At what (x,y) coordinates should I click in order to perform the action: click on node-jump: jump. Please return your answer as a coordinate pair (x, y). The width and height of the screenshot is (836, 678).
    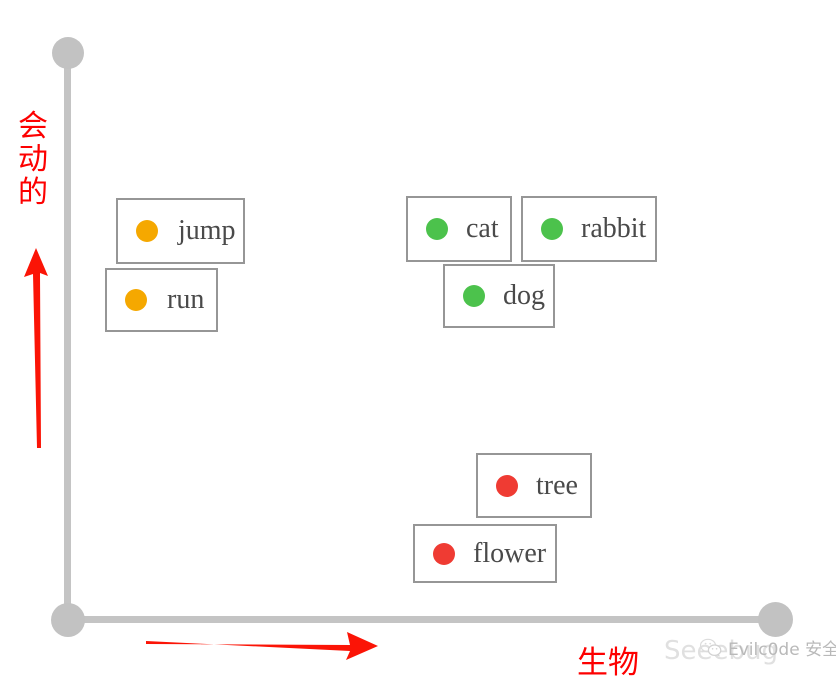
    Looking at the image, I should click on (180, 231).